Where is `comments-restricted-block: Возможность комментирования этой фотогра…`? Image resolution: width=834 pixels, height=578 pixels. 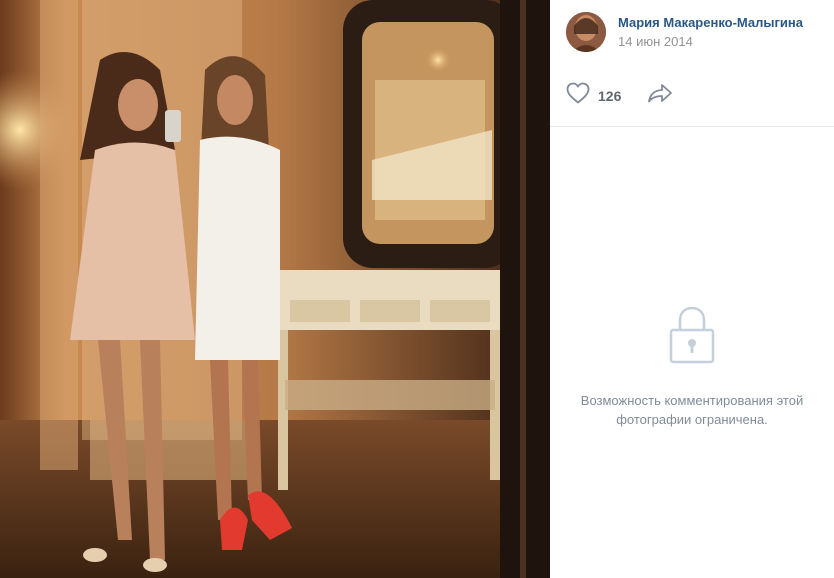 comments-restricted-block: Возможность комментирования этой фотогра… is located at coordinates (692, 367).